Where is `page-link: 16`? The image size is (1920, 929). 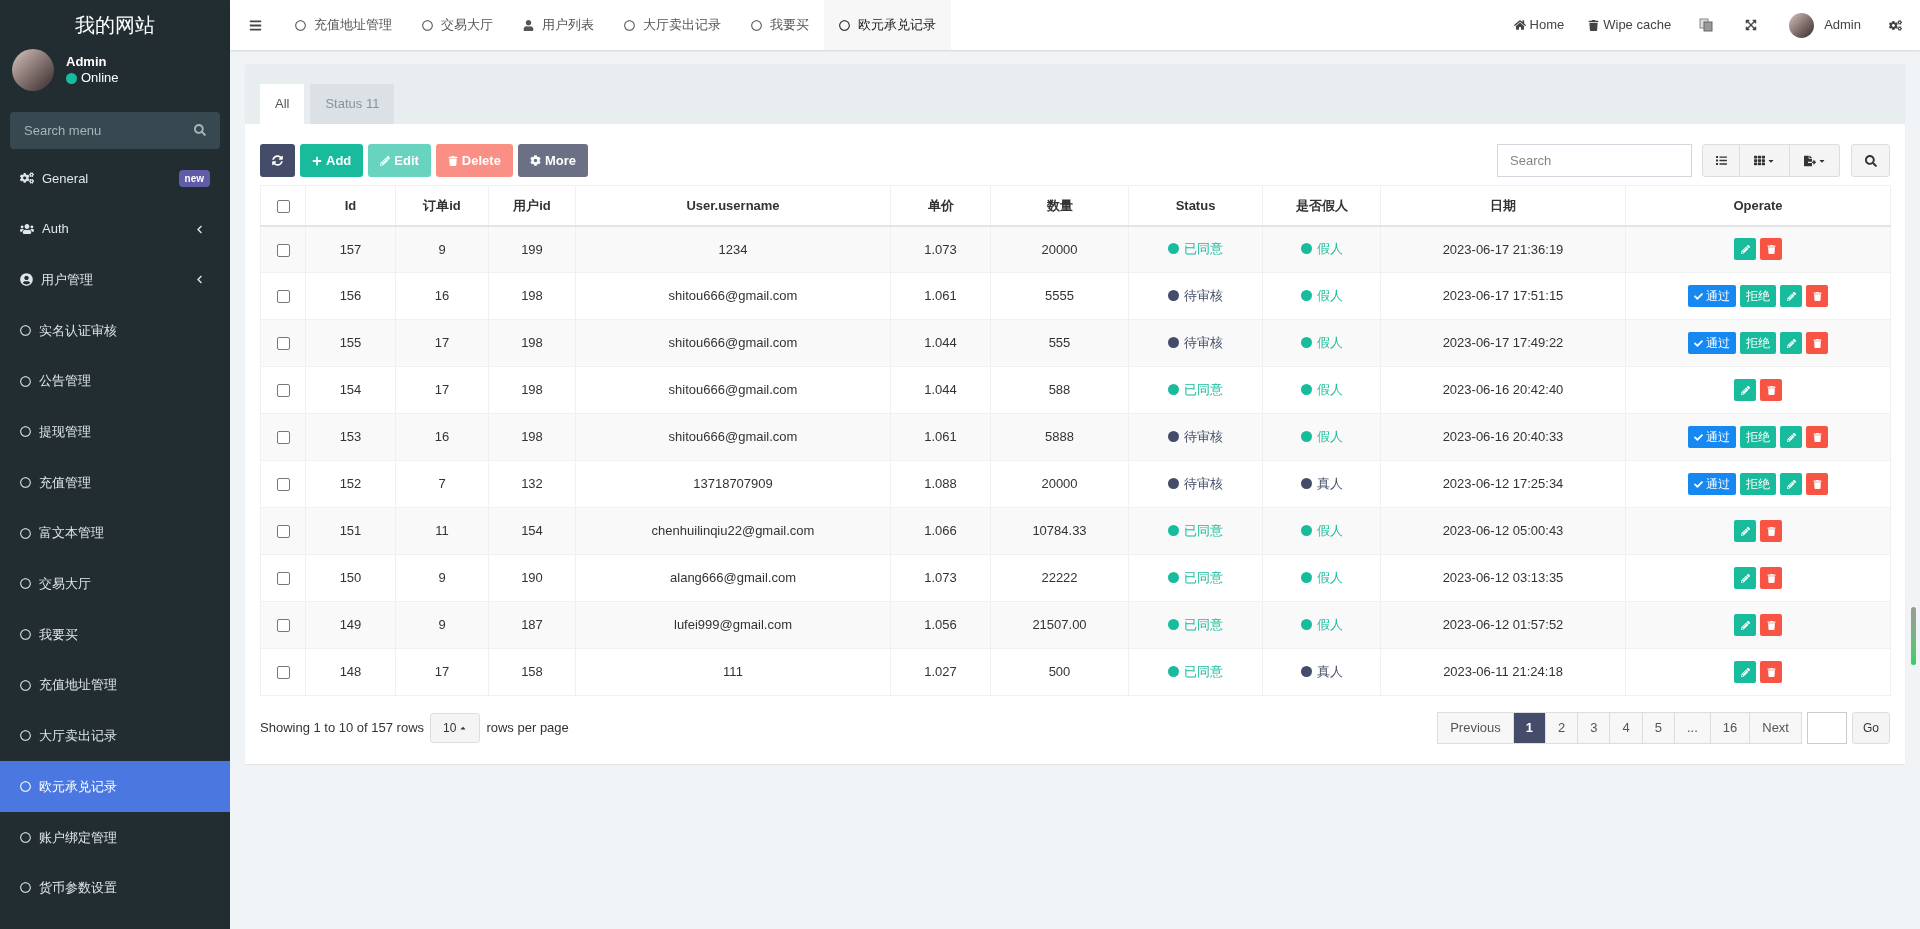
page-link: 16 is located at coordinates (1730, 728).